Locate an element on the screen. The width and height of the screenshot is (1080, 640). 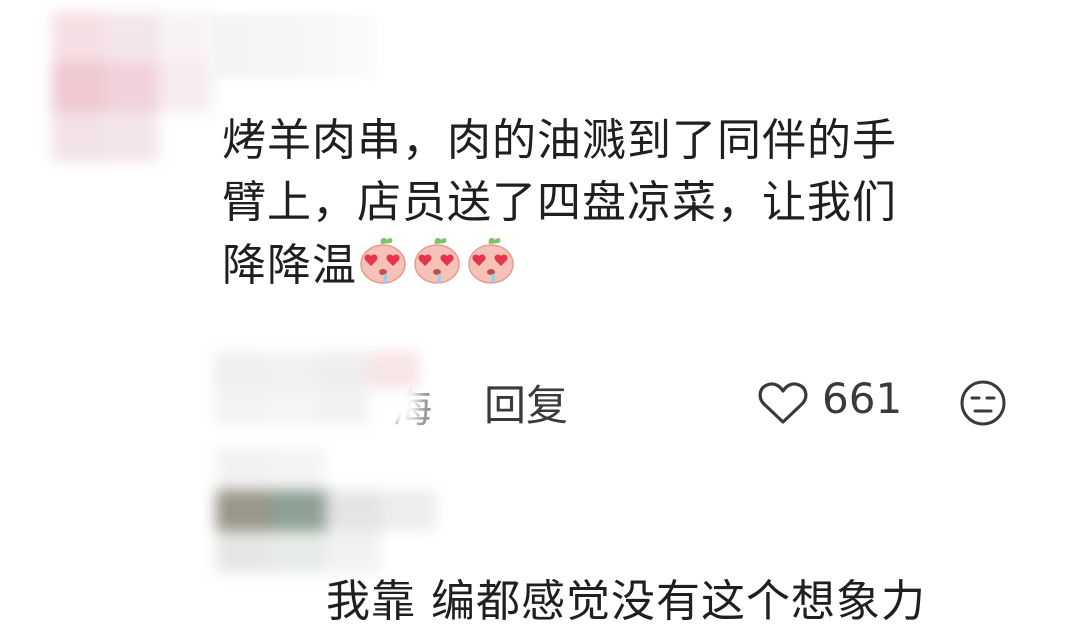
comment-line-1: 烤羊肉串，肉的油溅到了同伴的手 is located at coordinates (559, 140).